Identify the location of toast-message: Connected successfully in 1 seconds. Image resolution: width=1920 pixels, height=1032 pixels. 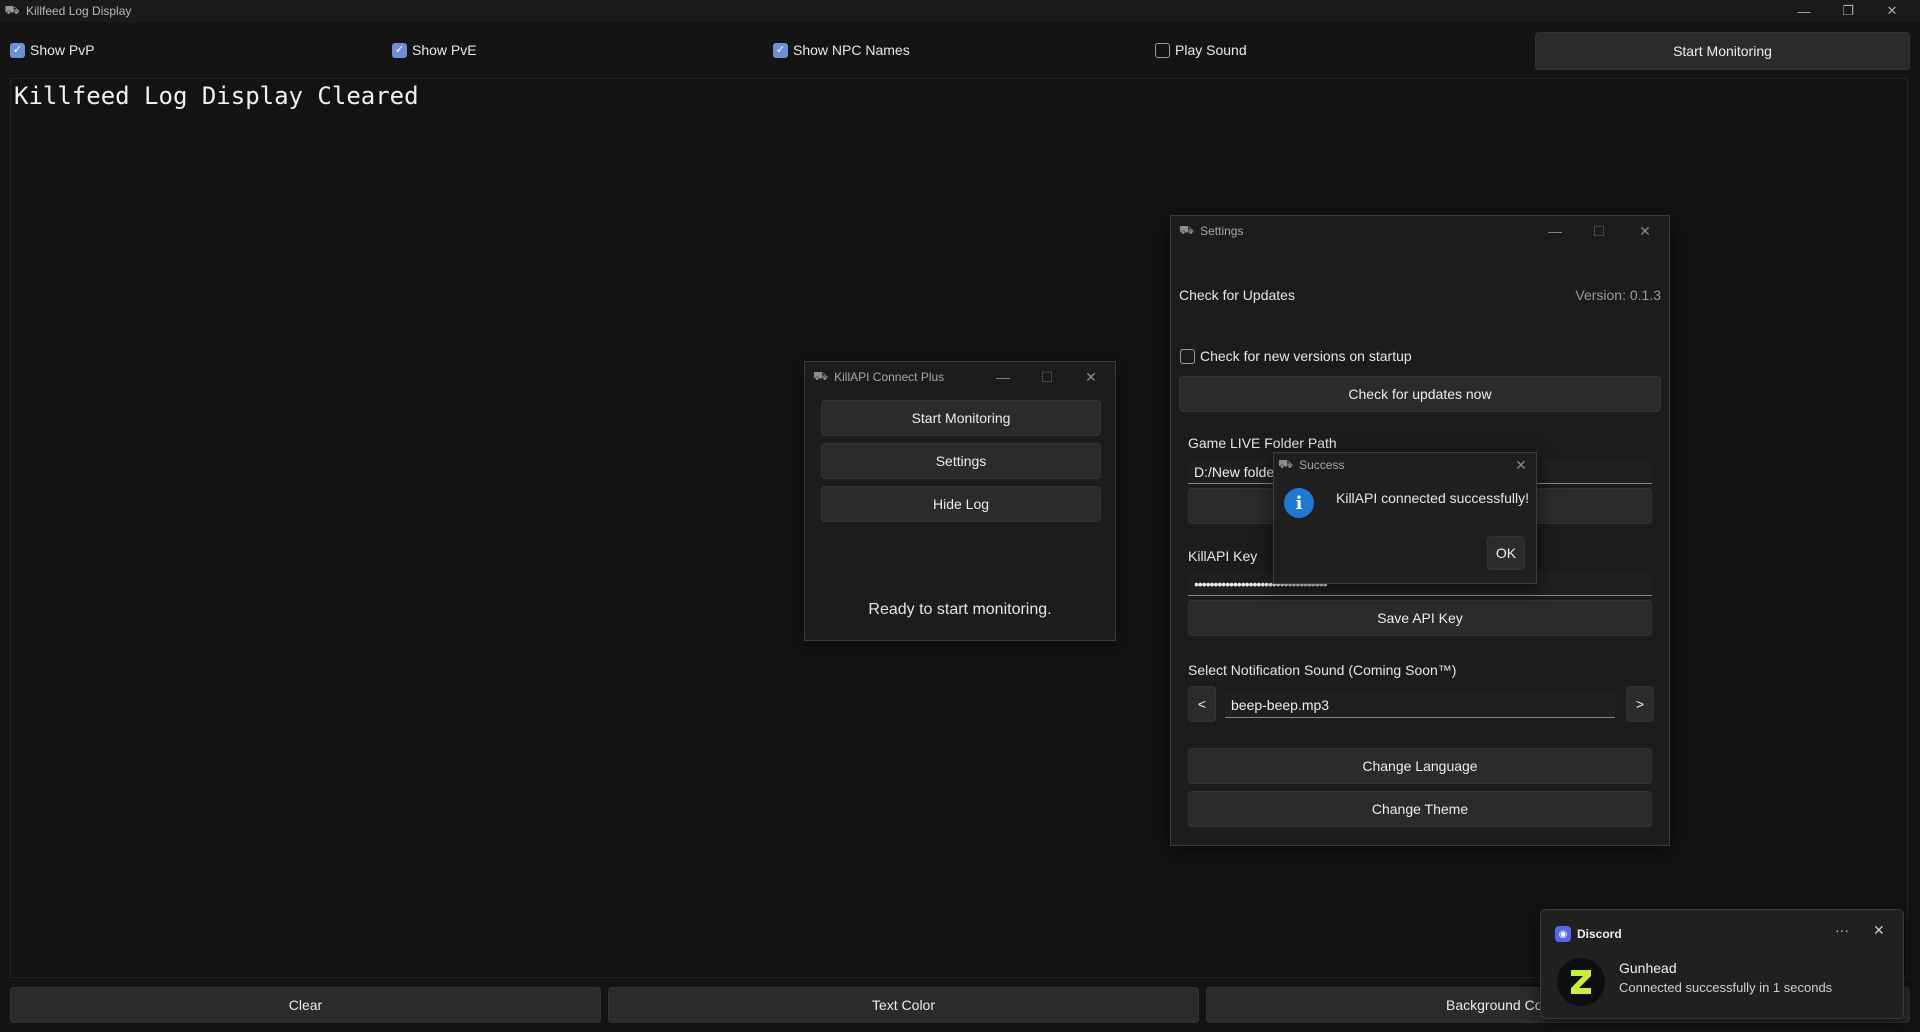
(1726, 987).